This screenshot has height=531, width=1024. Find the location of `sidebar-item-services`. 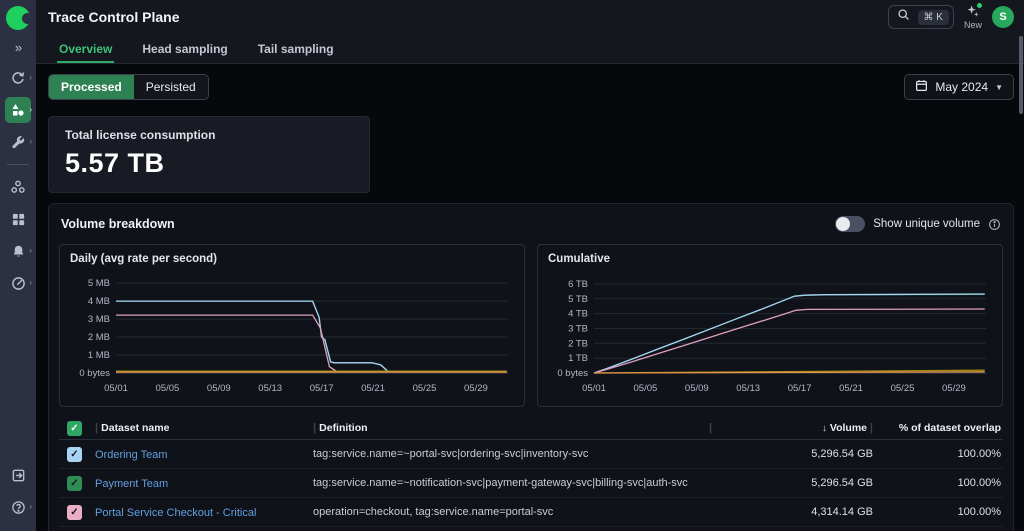

sidebar-item-services is located at coordinates (18, 187).